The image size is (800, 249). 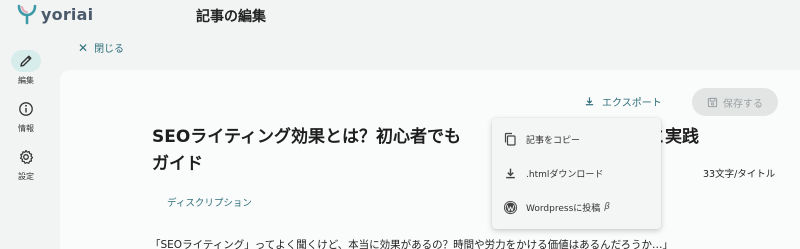 I want to click on menu-item-copy-article: 記事をコピー, so click(x=576, y=139).